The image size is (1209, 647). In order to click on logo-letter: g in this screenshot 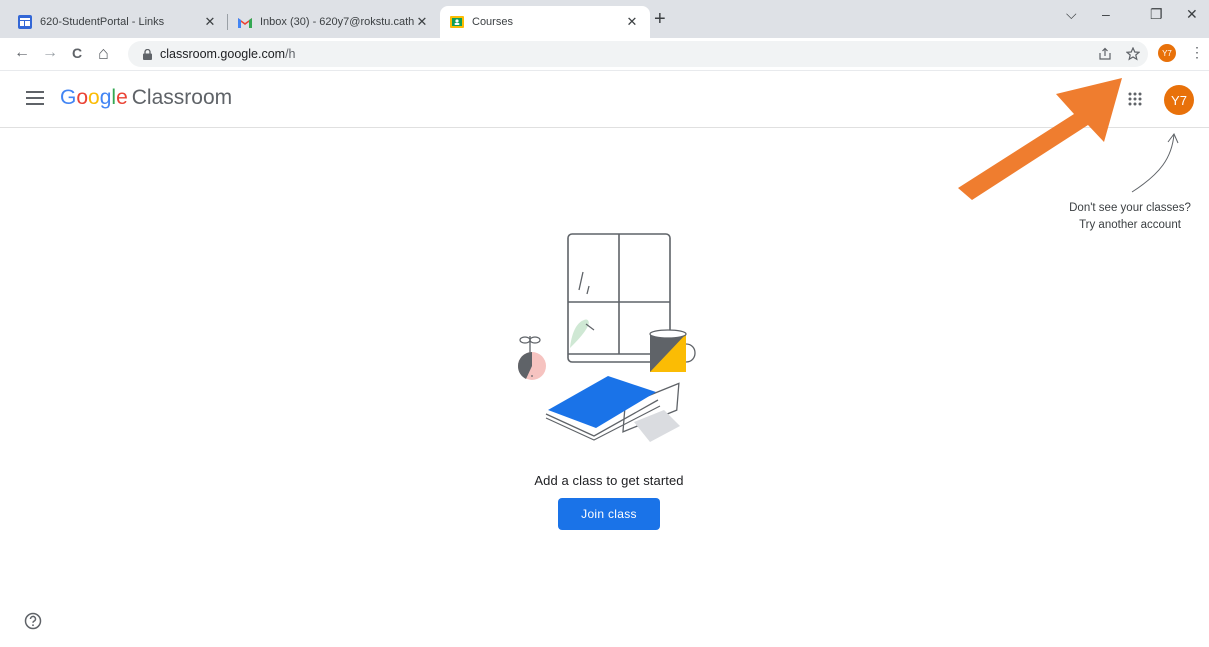, I will do `click(105, 97)`.